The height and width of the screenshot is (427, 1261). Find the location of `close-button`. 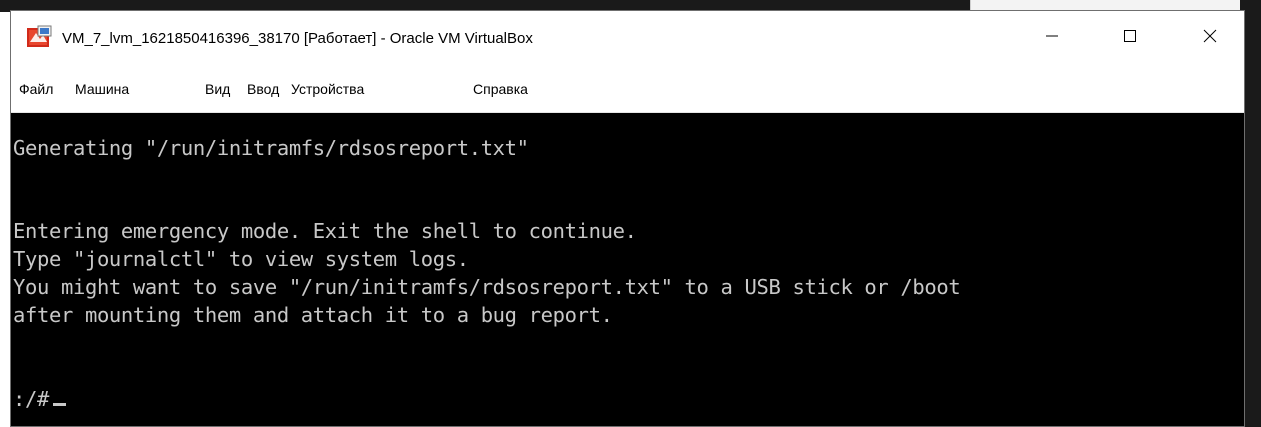

close-button is located at coordinates (1210, 38).